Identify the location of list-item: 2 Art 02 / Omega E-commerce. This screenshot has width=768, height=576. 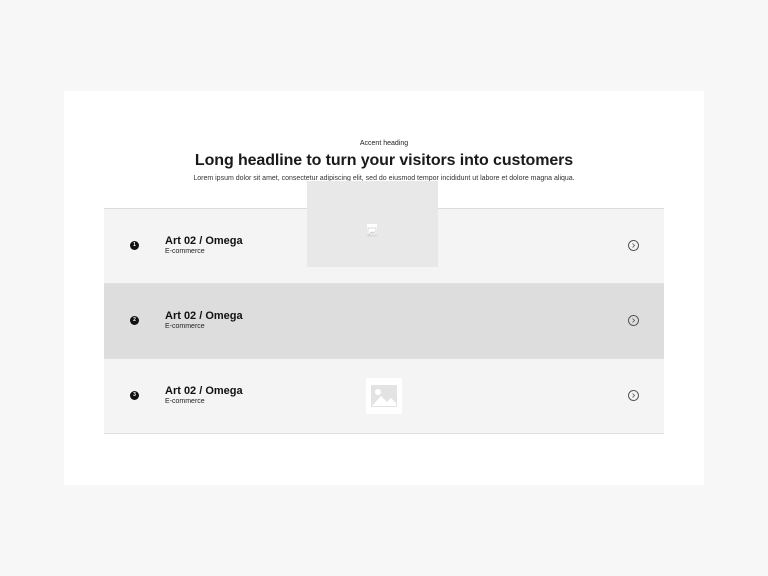
(384, 321).